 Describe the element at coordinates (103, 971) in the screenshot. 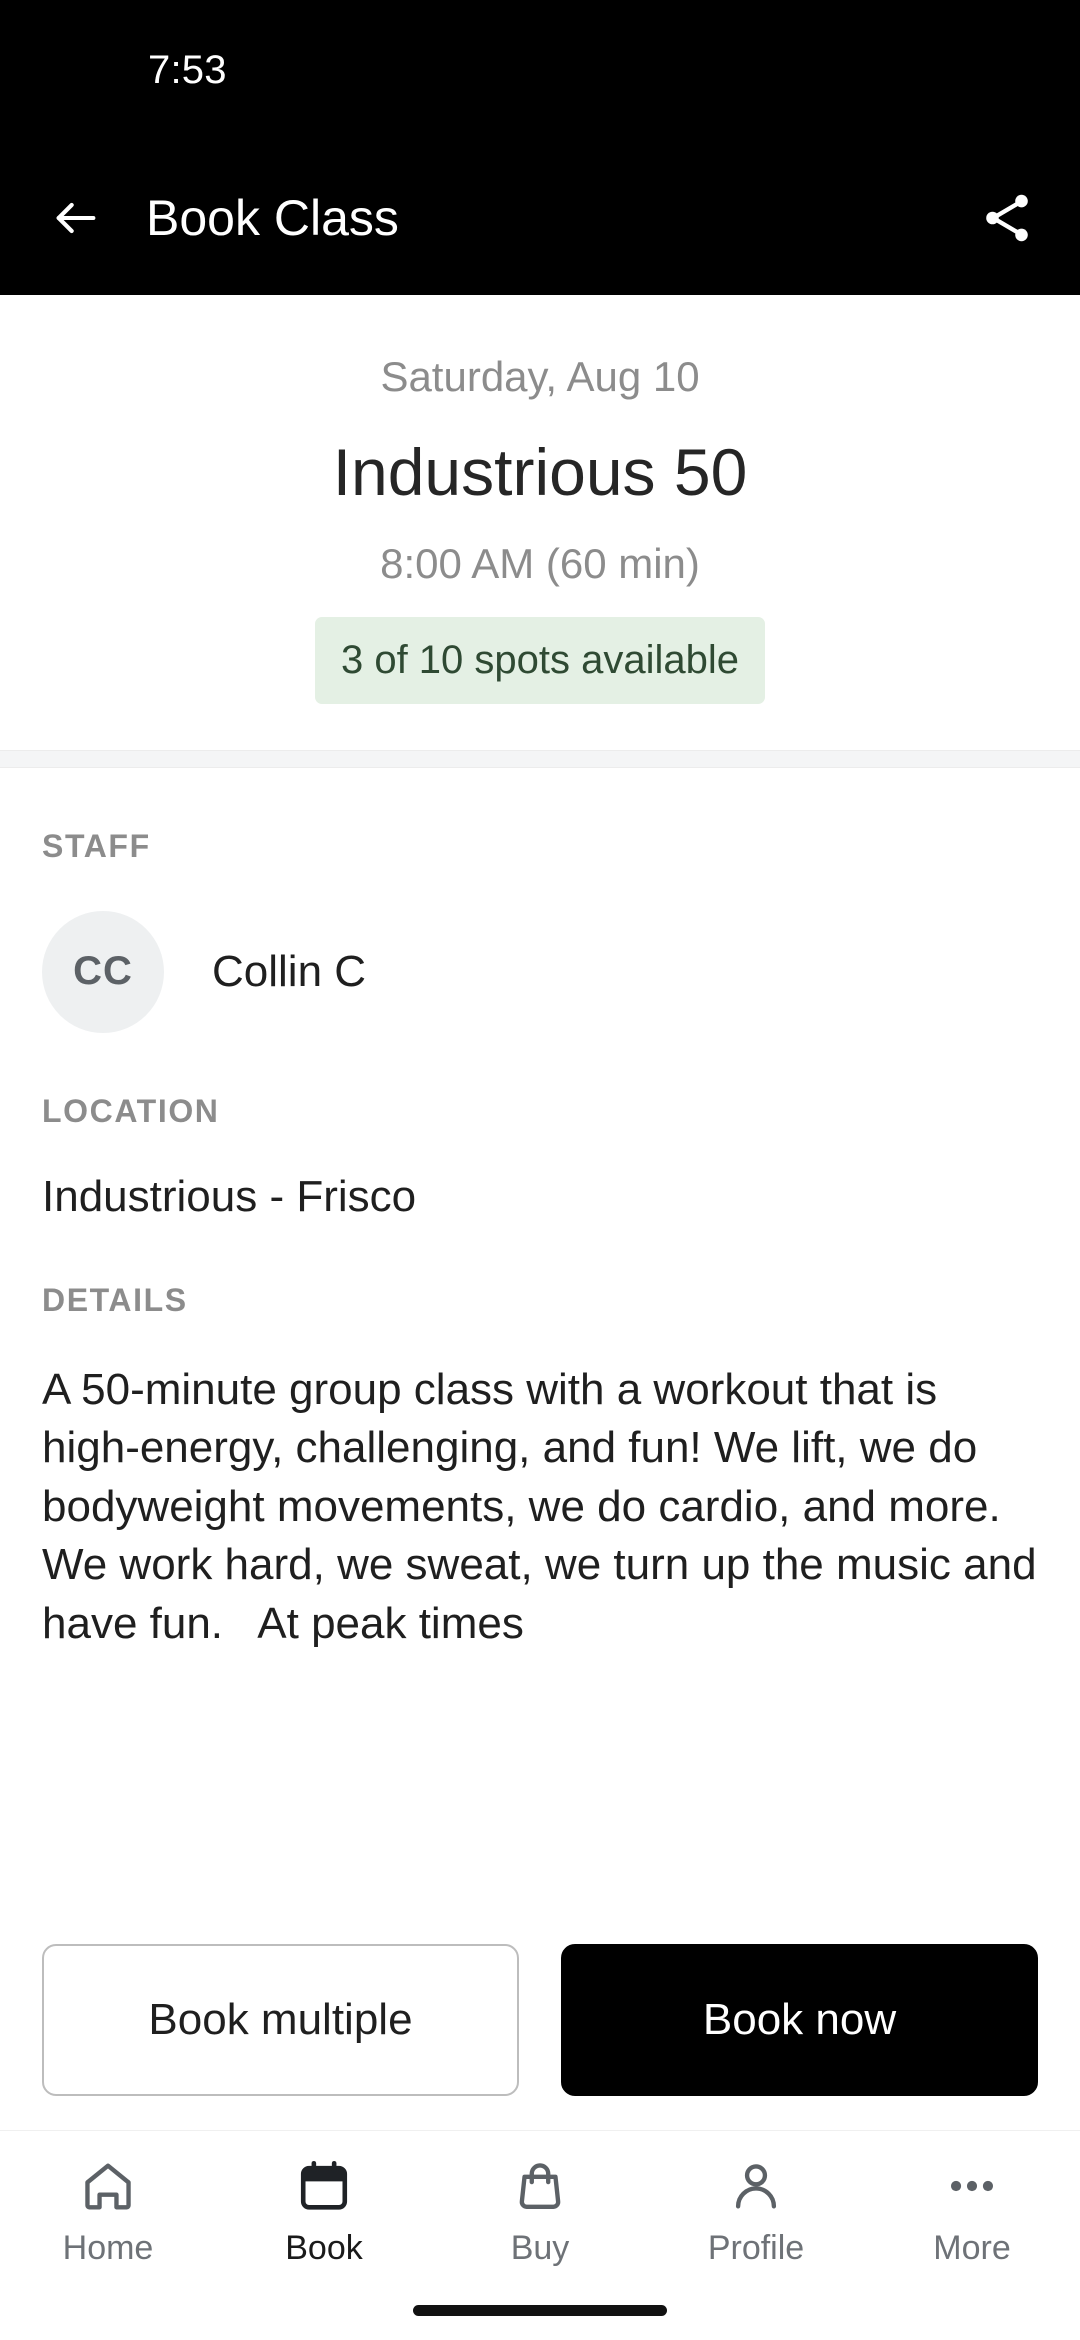

I see `avatar: CC` at that location.